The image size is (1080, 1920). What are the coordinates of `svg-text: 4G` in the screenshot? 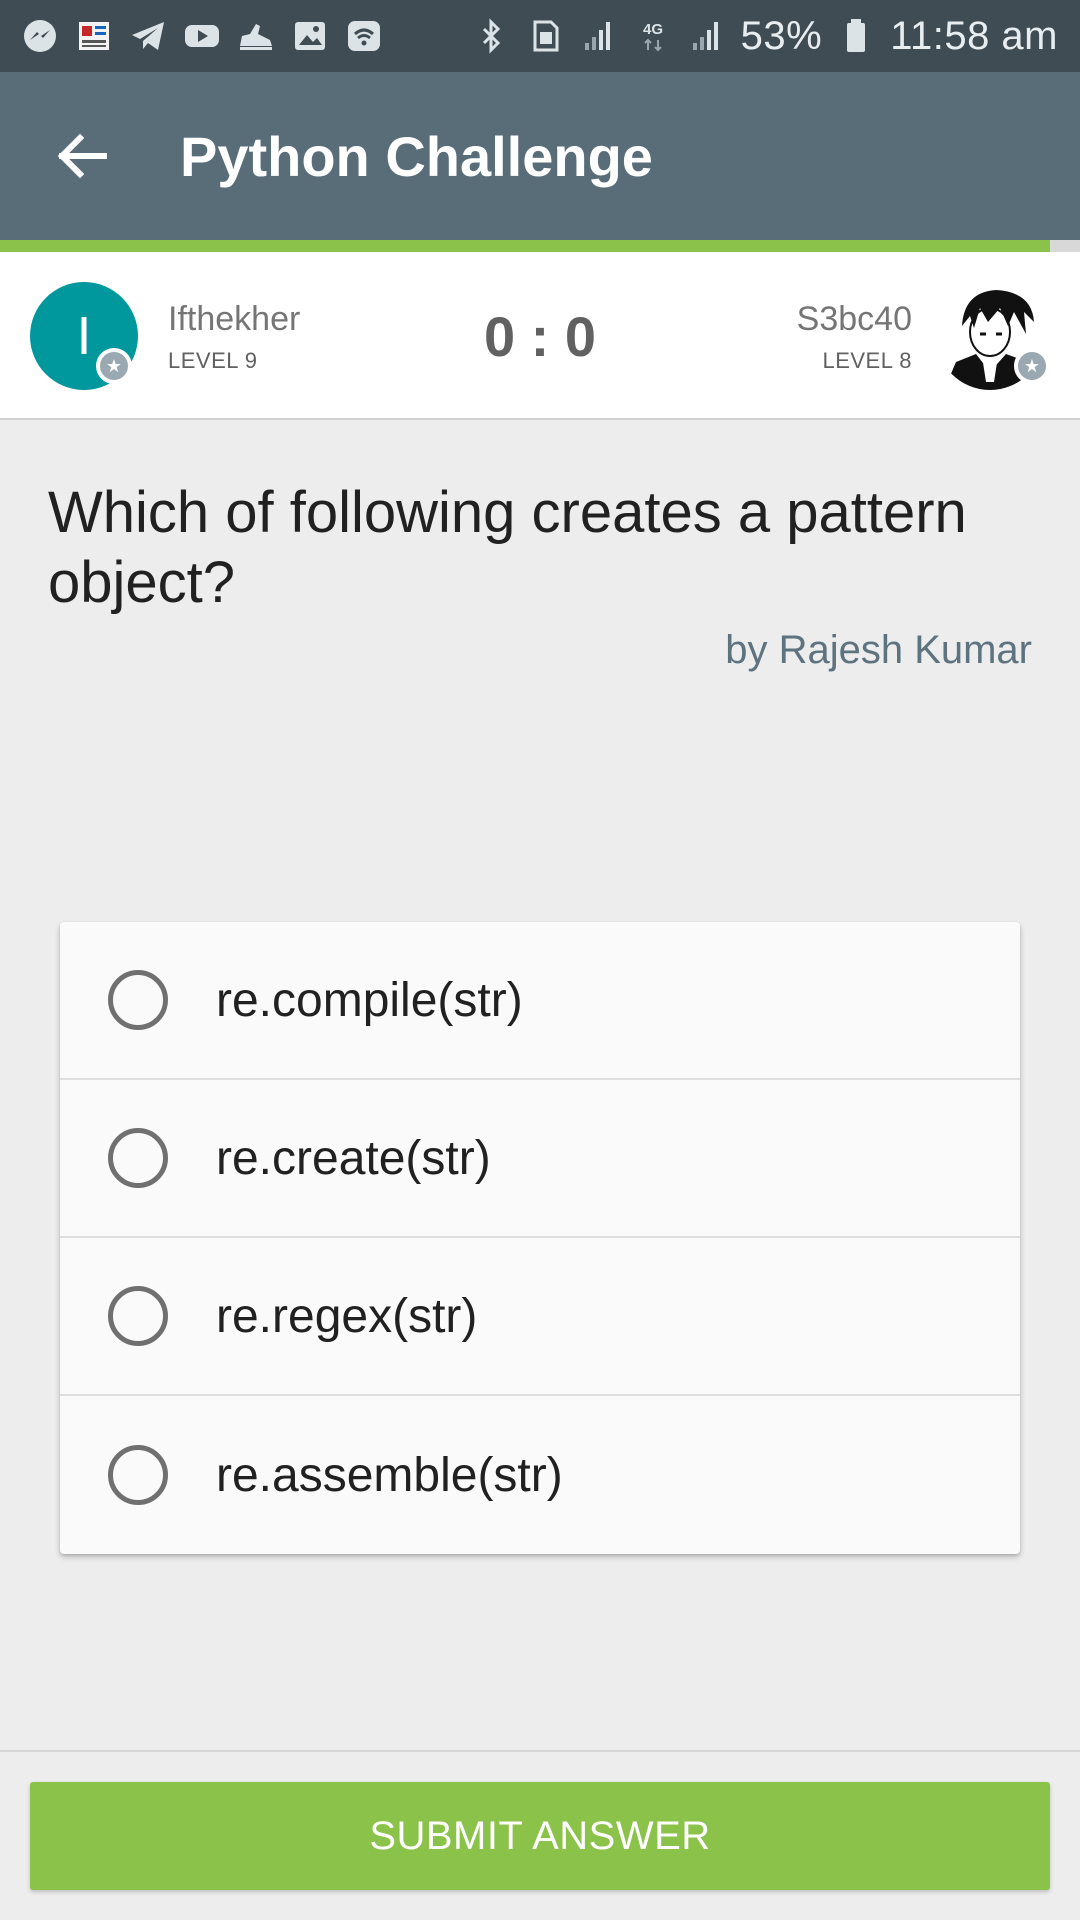 It's located at (653, 29).